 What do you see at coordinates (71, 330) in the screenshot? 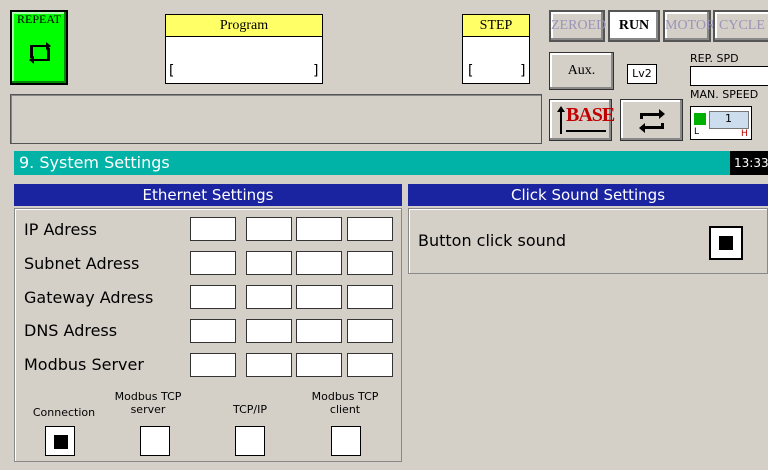
I see `dns-address-label: DNS Adress` at bounding box center [71, 330].